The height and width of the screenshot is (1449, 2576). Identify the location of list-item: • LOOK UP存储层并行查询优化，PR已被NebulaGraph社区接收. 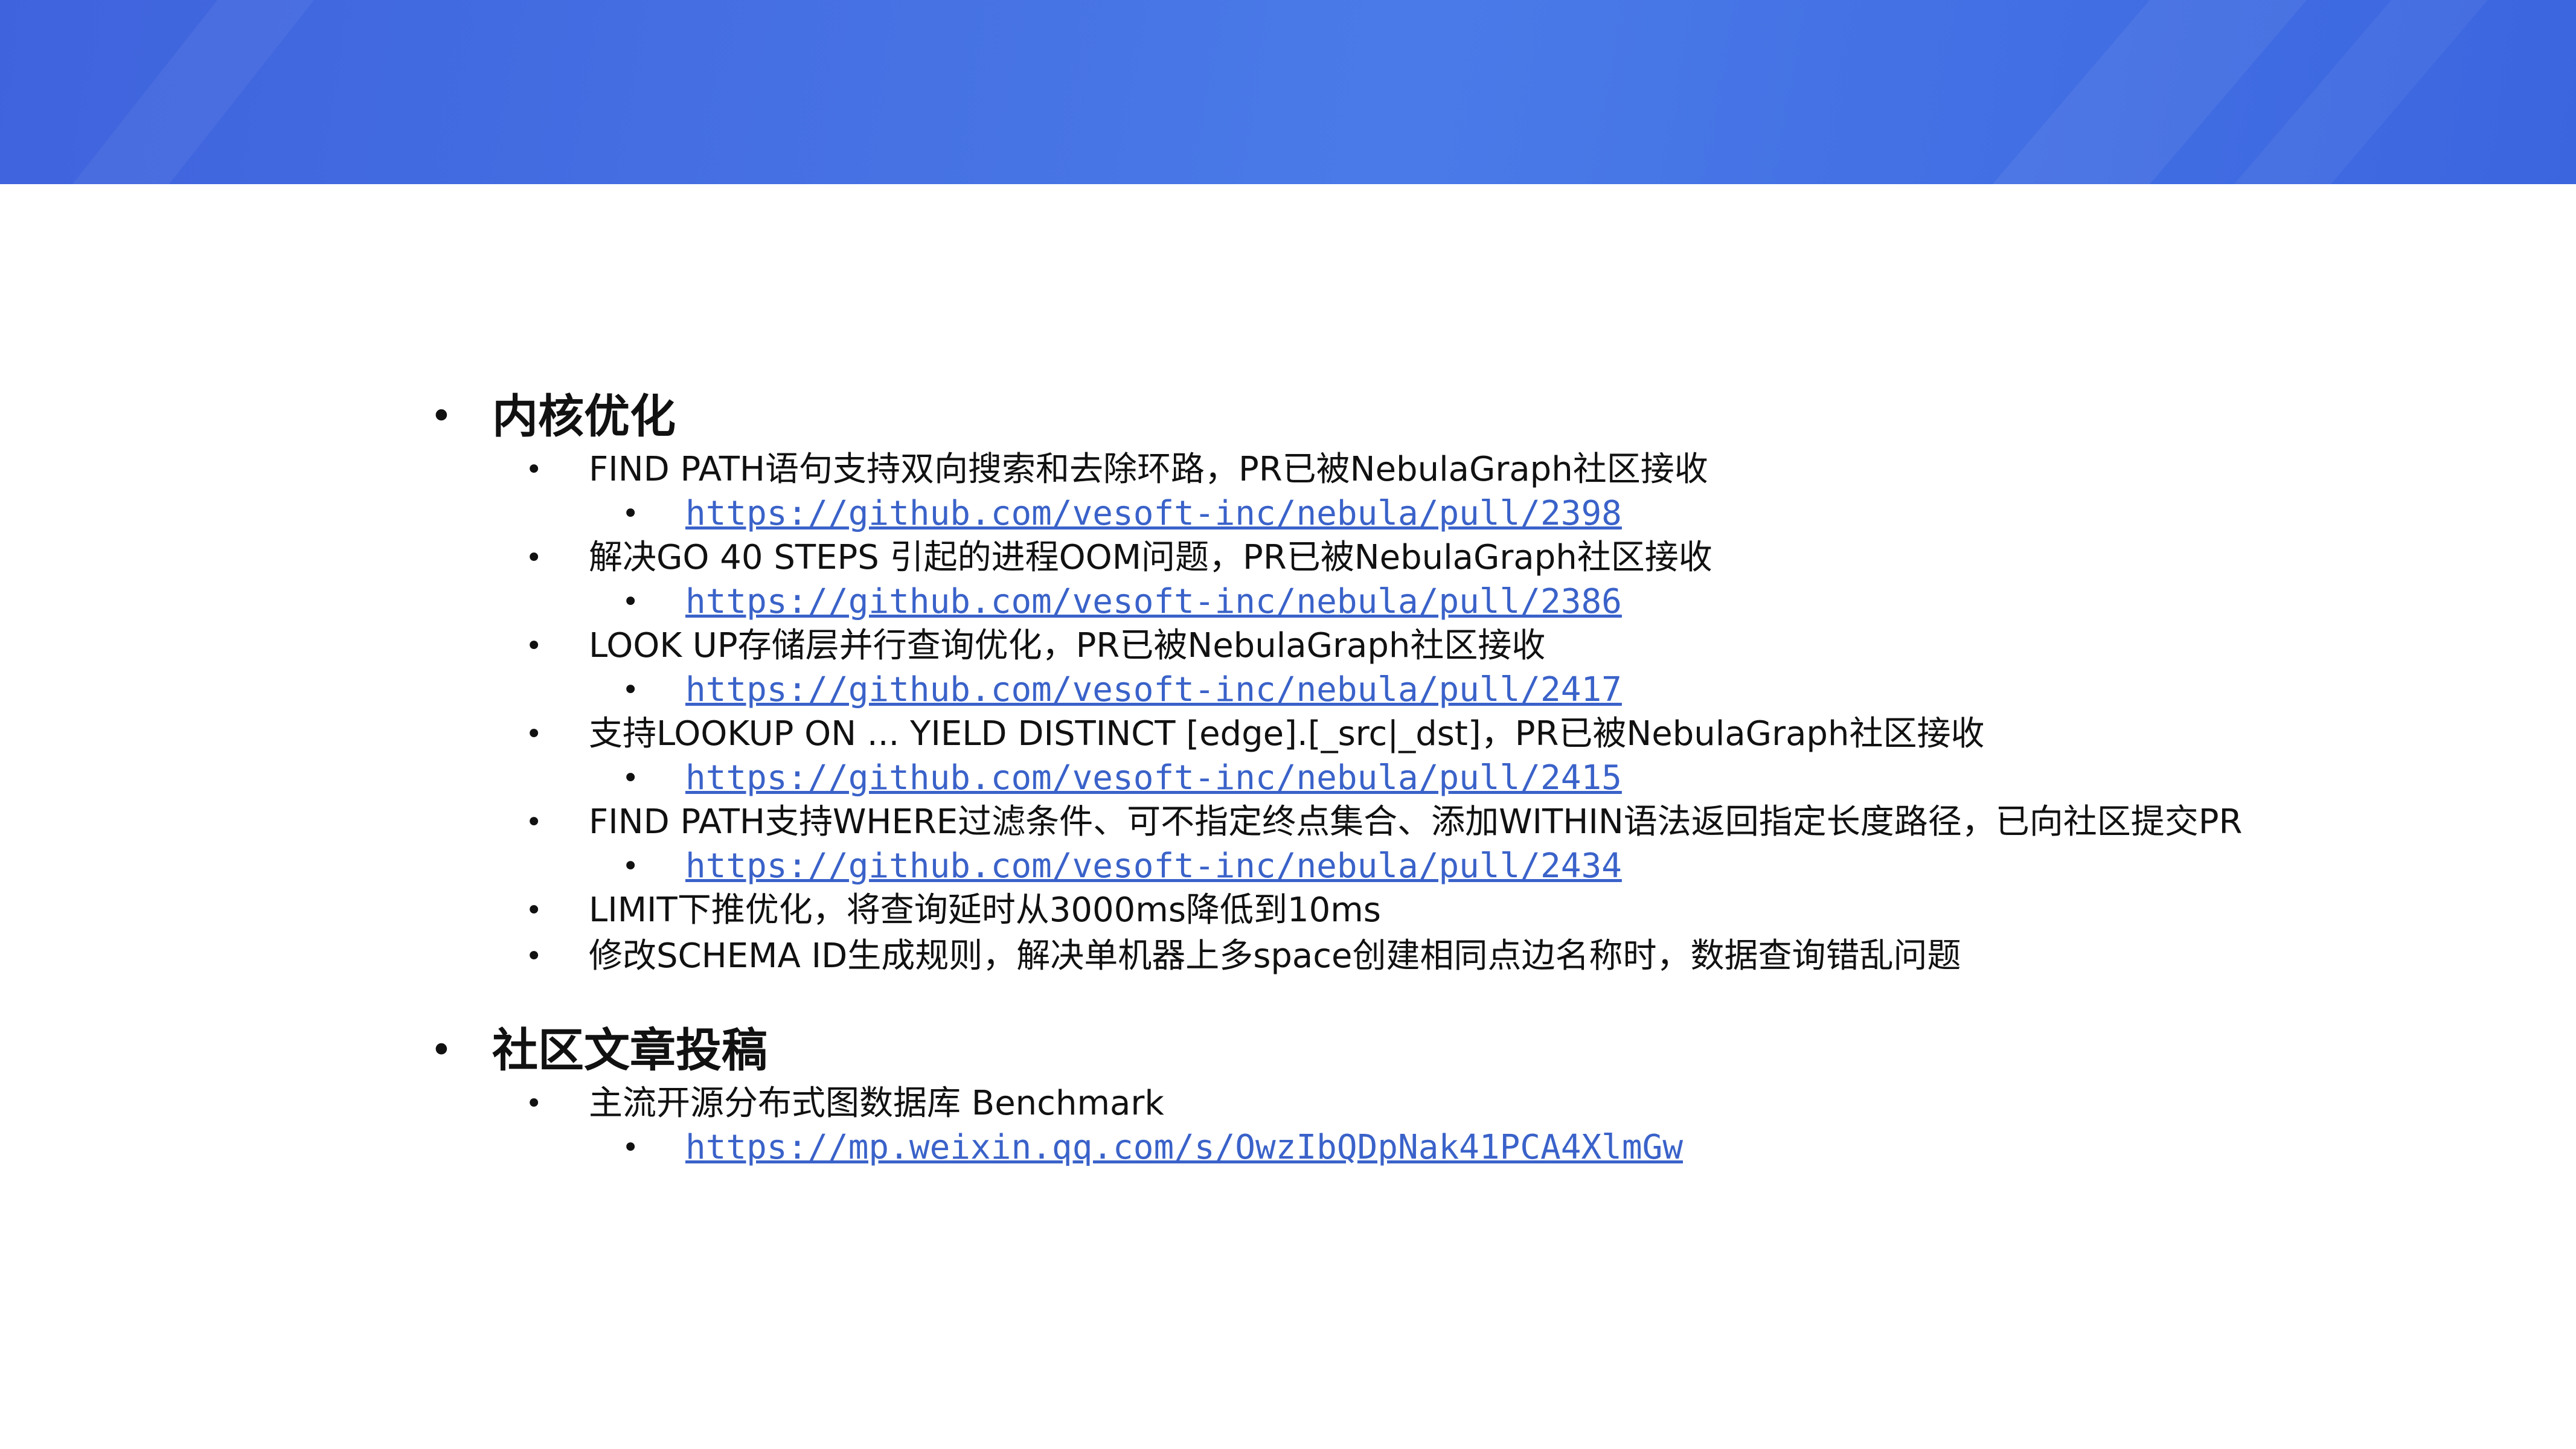
(1464, 646).